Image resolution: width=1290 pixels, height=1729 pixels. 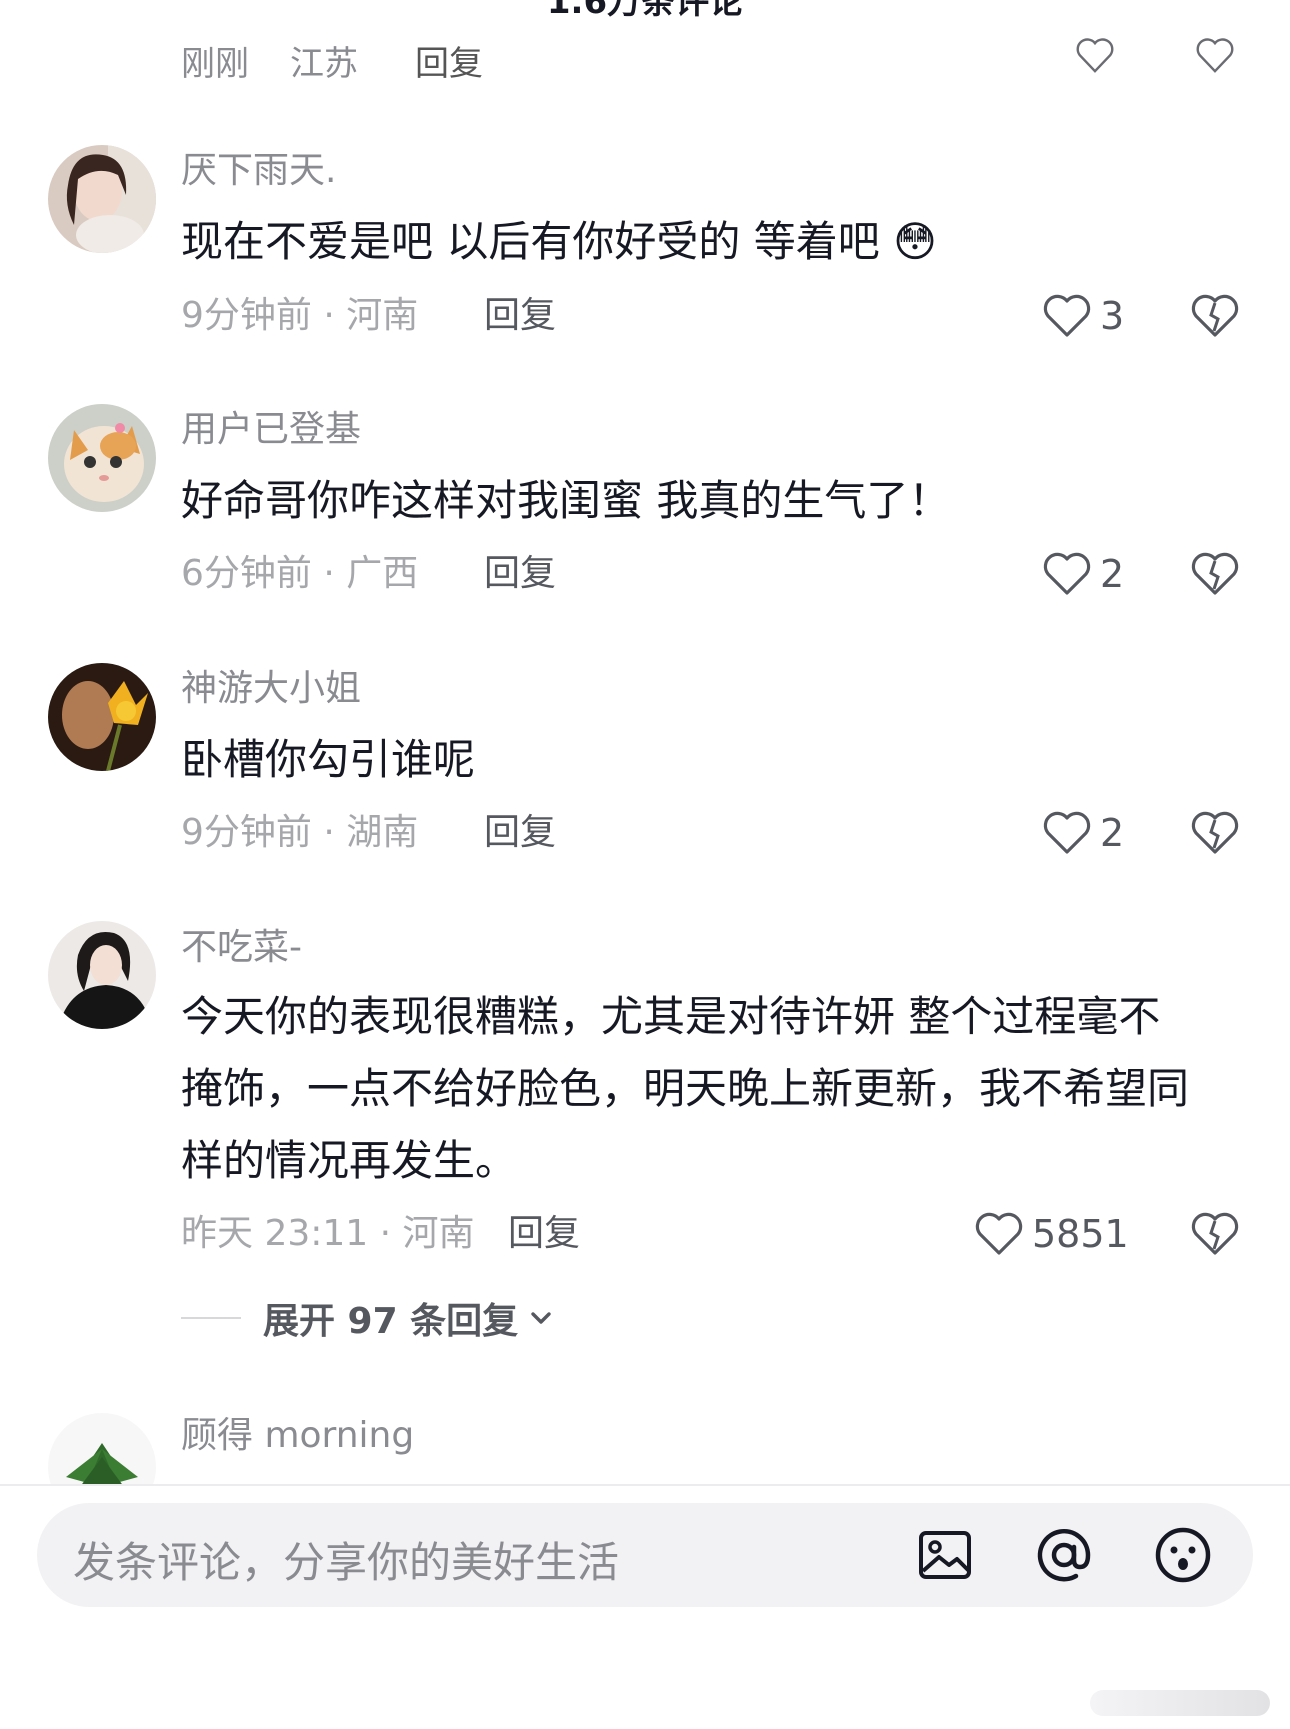 I want to click on at-icon, so click(x=1064, y=1555).